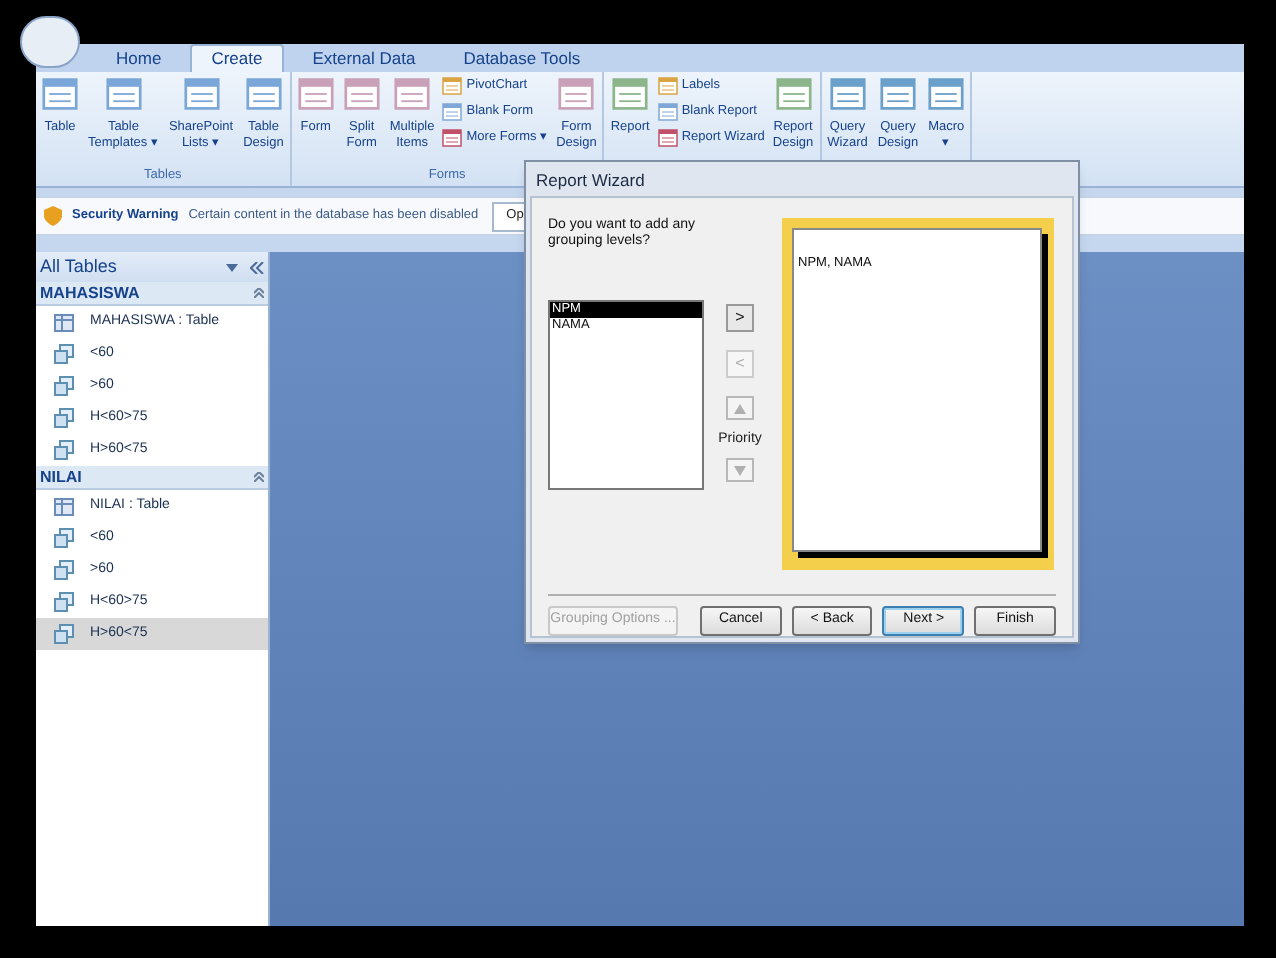  Describe the element at coordinates (740, 408) in the screenshot. I see `up-arrow-icon` at that location.